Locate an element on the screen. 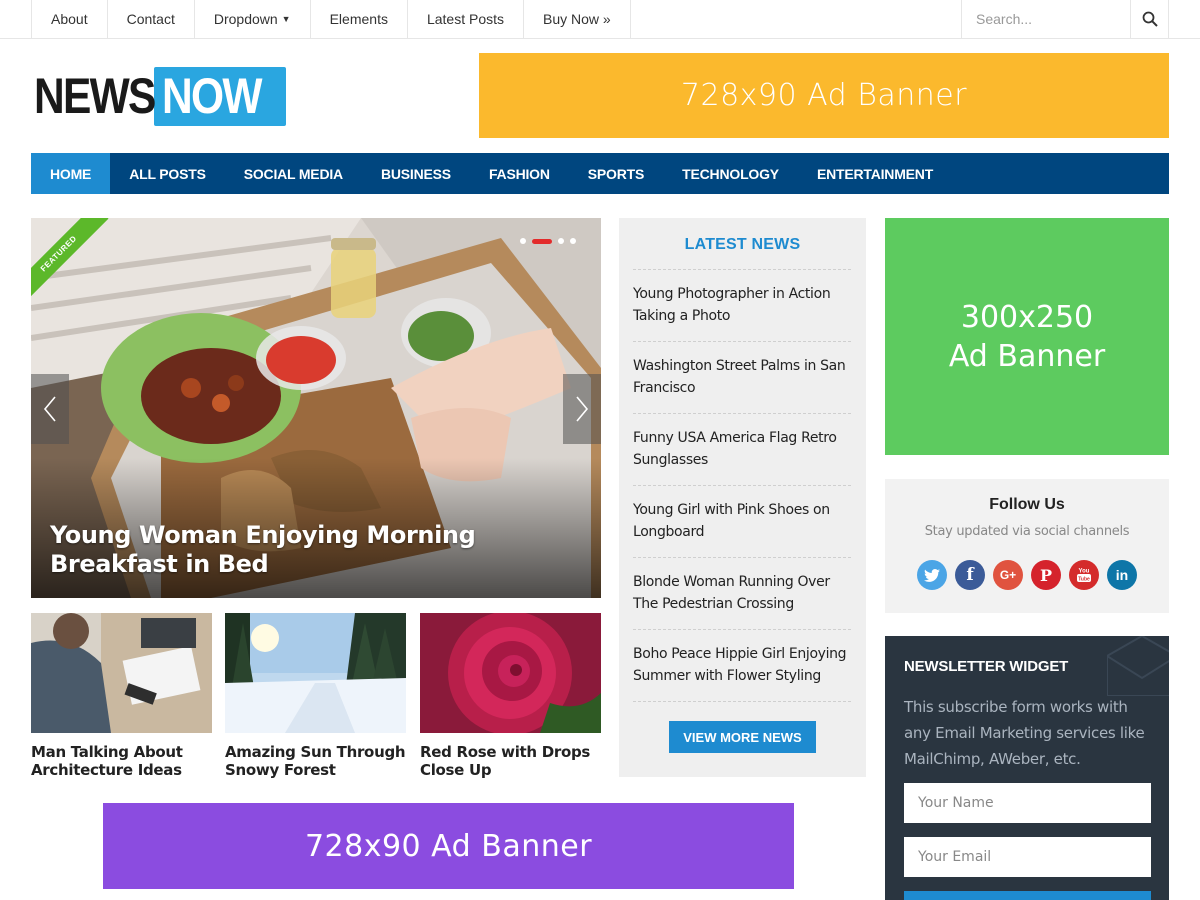 Image resolution: width=1200 pixels, height=900 pixels. thumb-caption: Red Rose with Drops Close Up is located at coordinates (510, 761).